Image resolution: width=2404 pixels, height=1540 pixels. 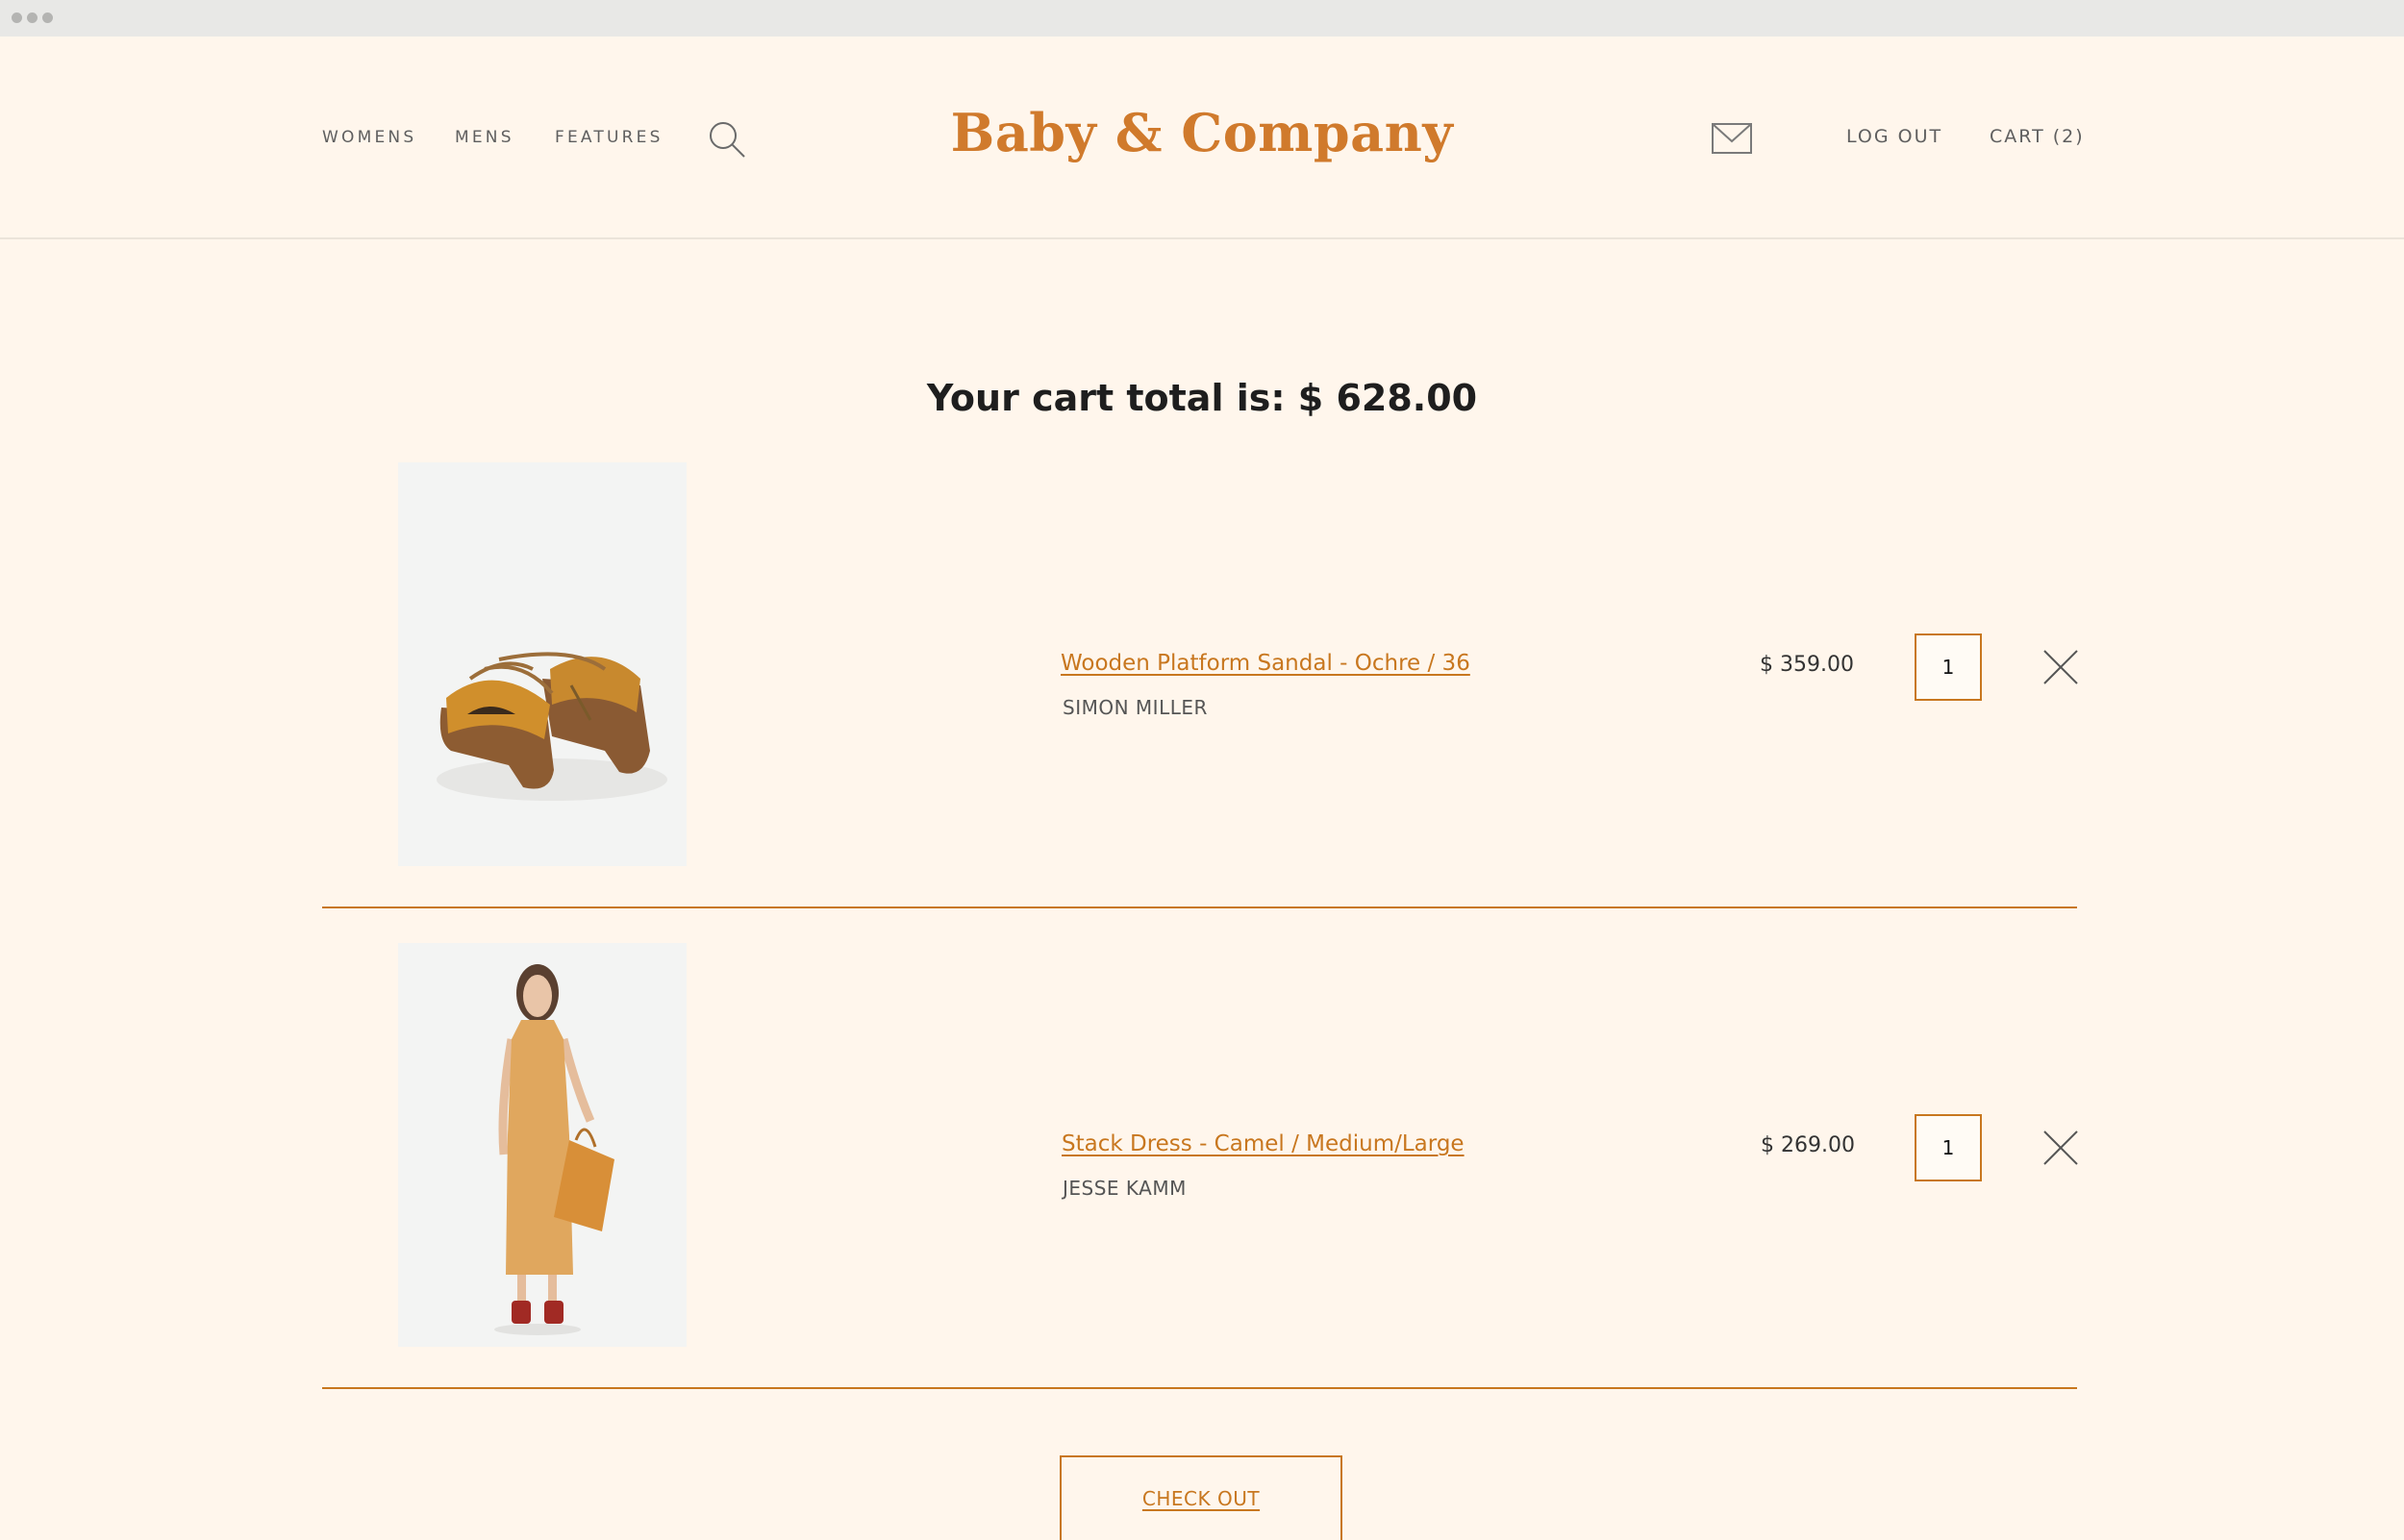 What do you see at coordinates (1732, 138) in the screenshot?
I see `mail-icon` at bounding box center [1732, 138].